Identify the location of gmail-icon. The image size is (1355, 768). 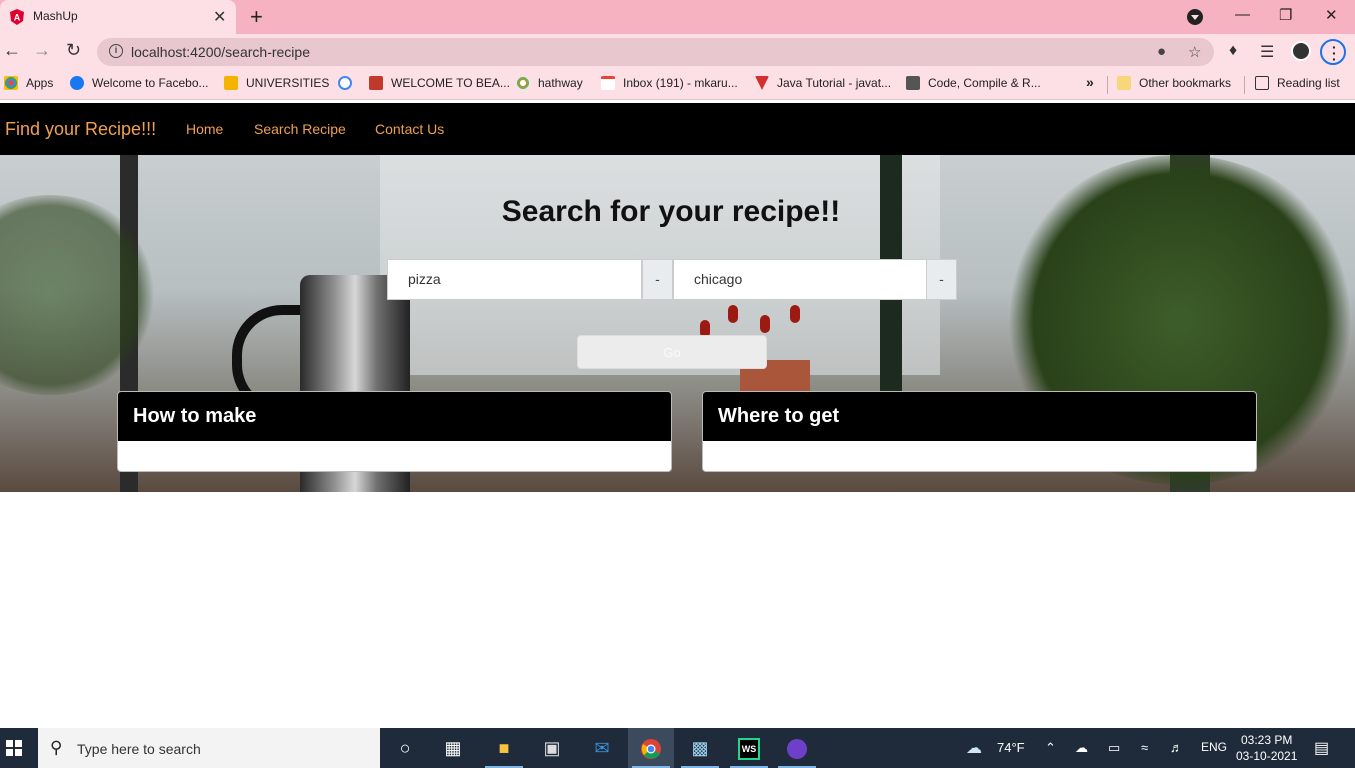
(608, 83).